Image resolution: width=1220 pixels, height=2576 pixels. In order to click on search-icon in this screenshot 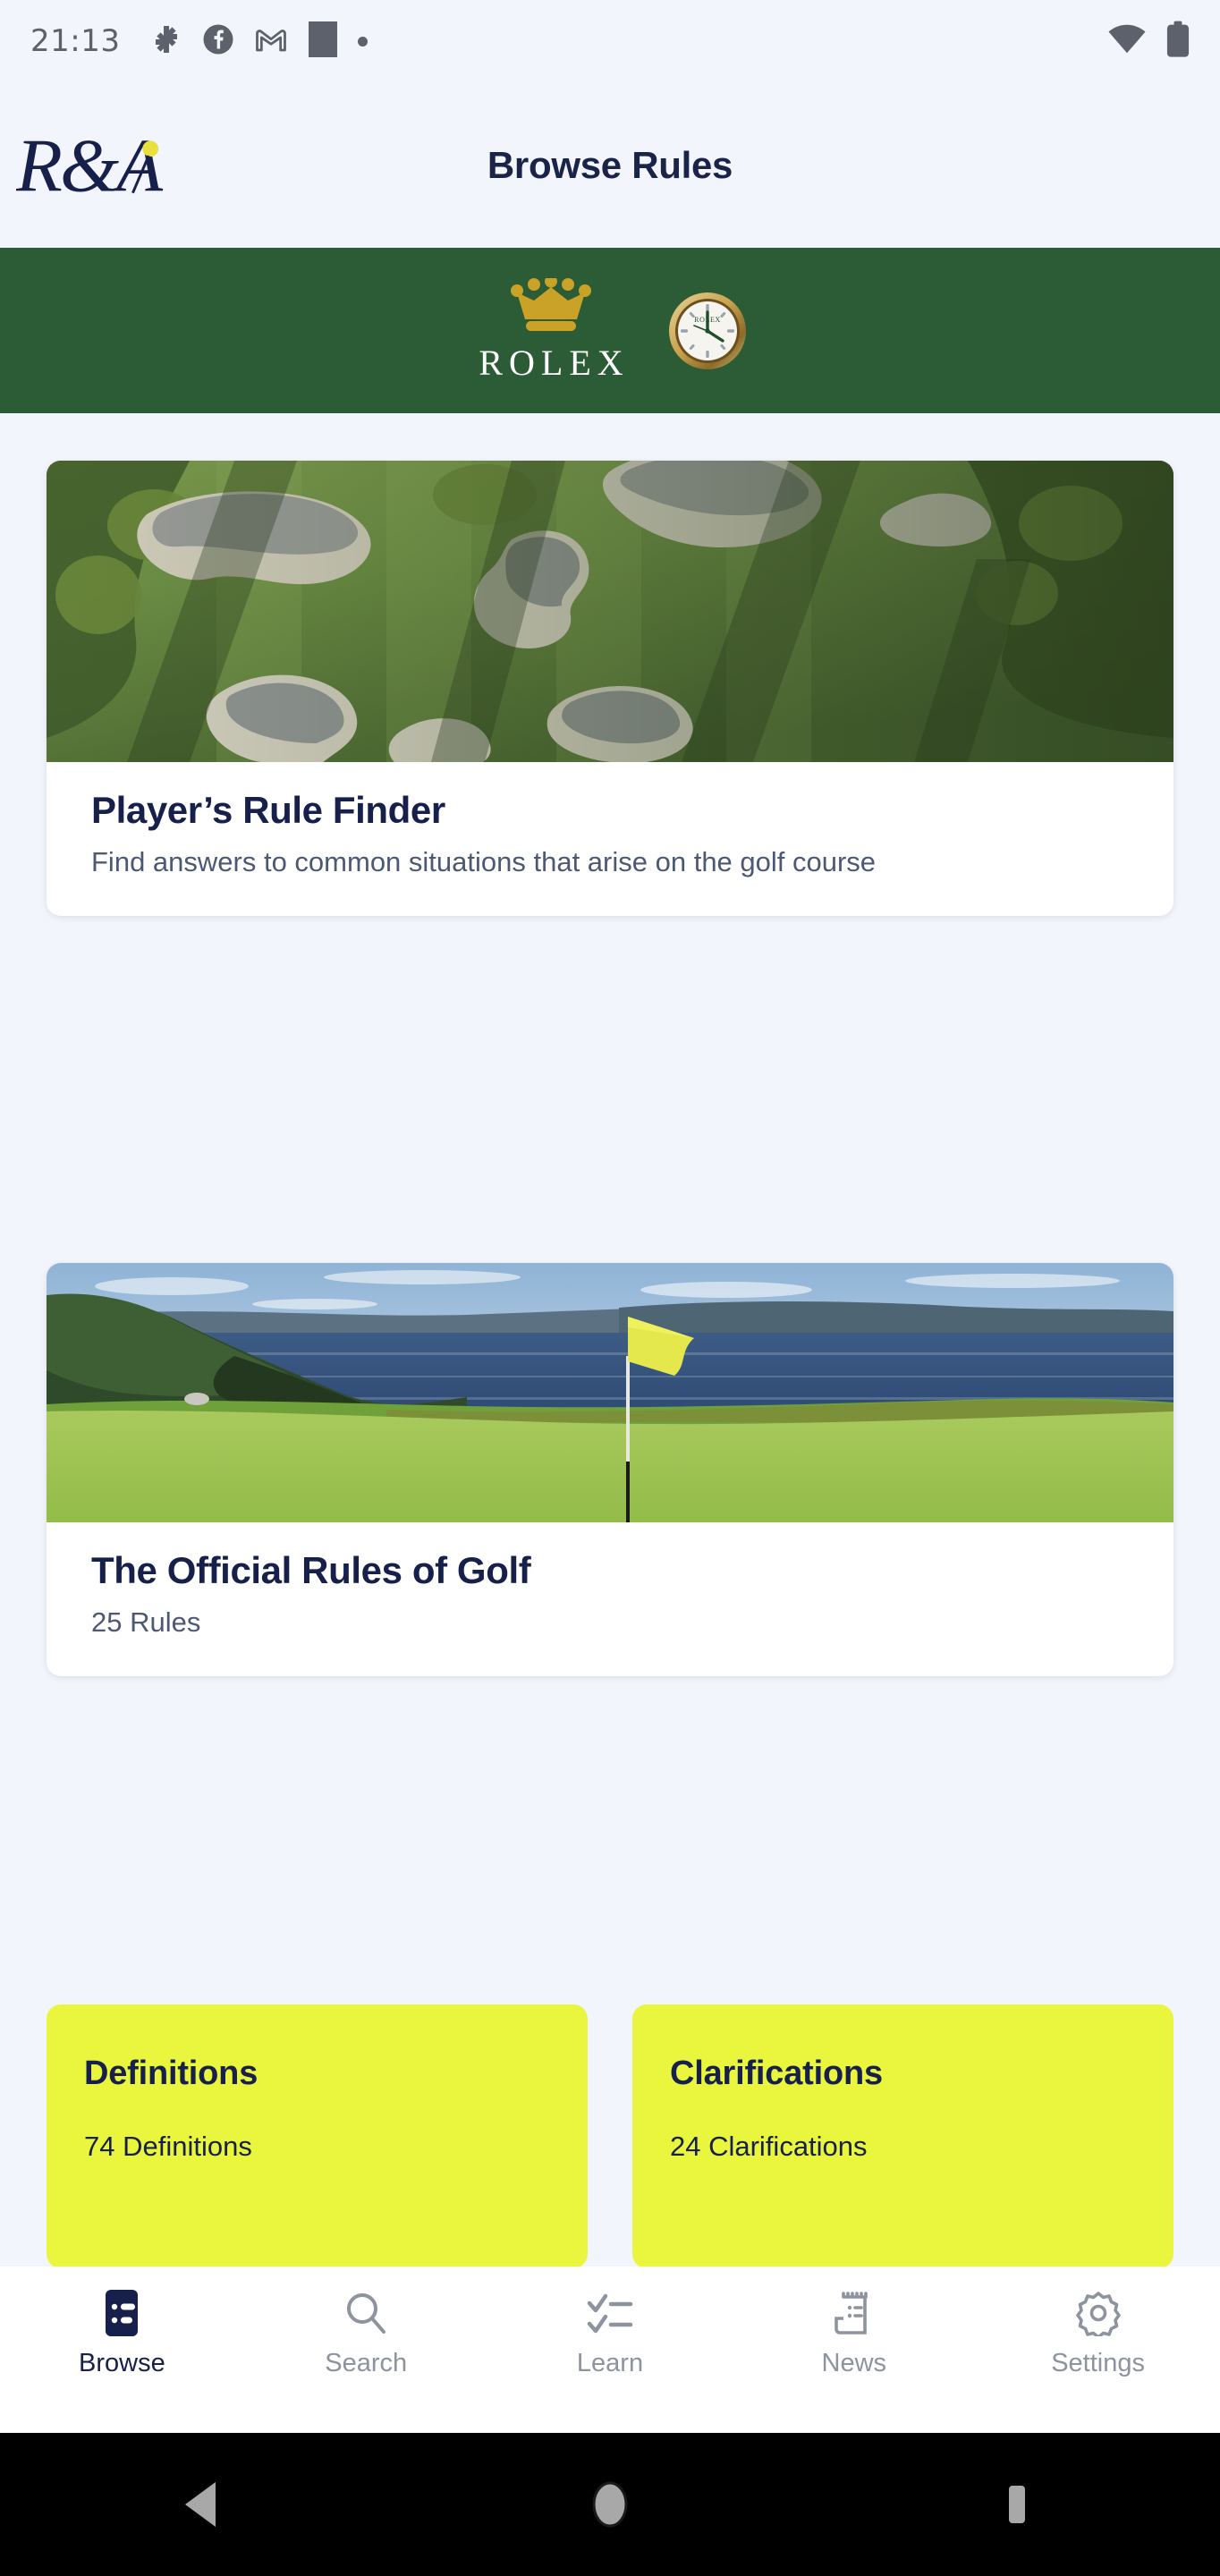, I will do `click(366, 2313)`.